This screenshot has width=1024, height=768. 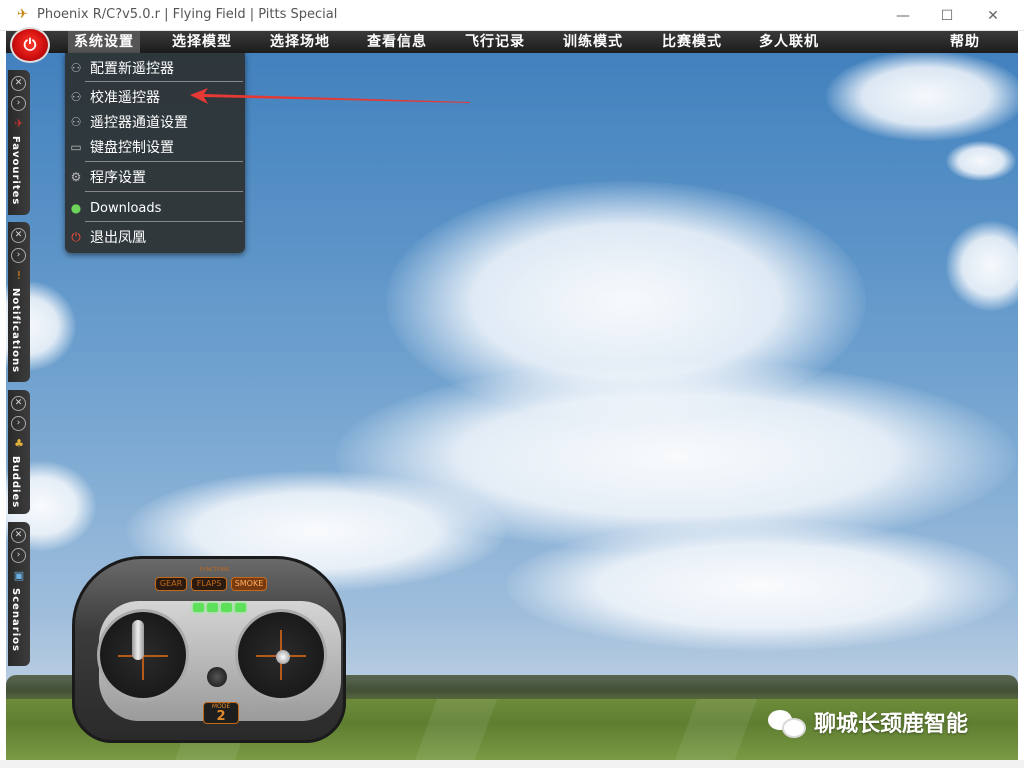 I want to click on mode-value: 2, so click(x=221, y=716).